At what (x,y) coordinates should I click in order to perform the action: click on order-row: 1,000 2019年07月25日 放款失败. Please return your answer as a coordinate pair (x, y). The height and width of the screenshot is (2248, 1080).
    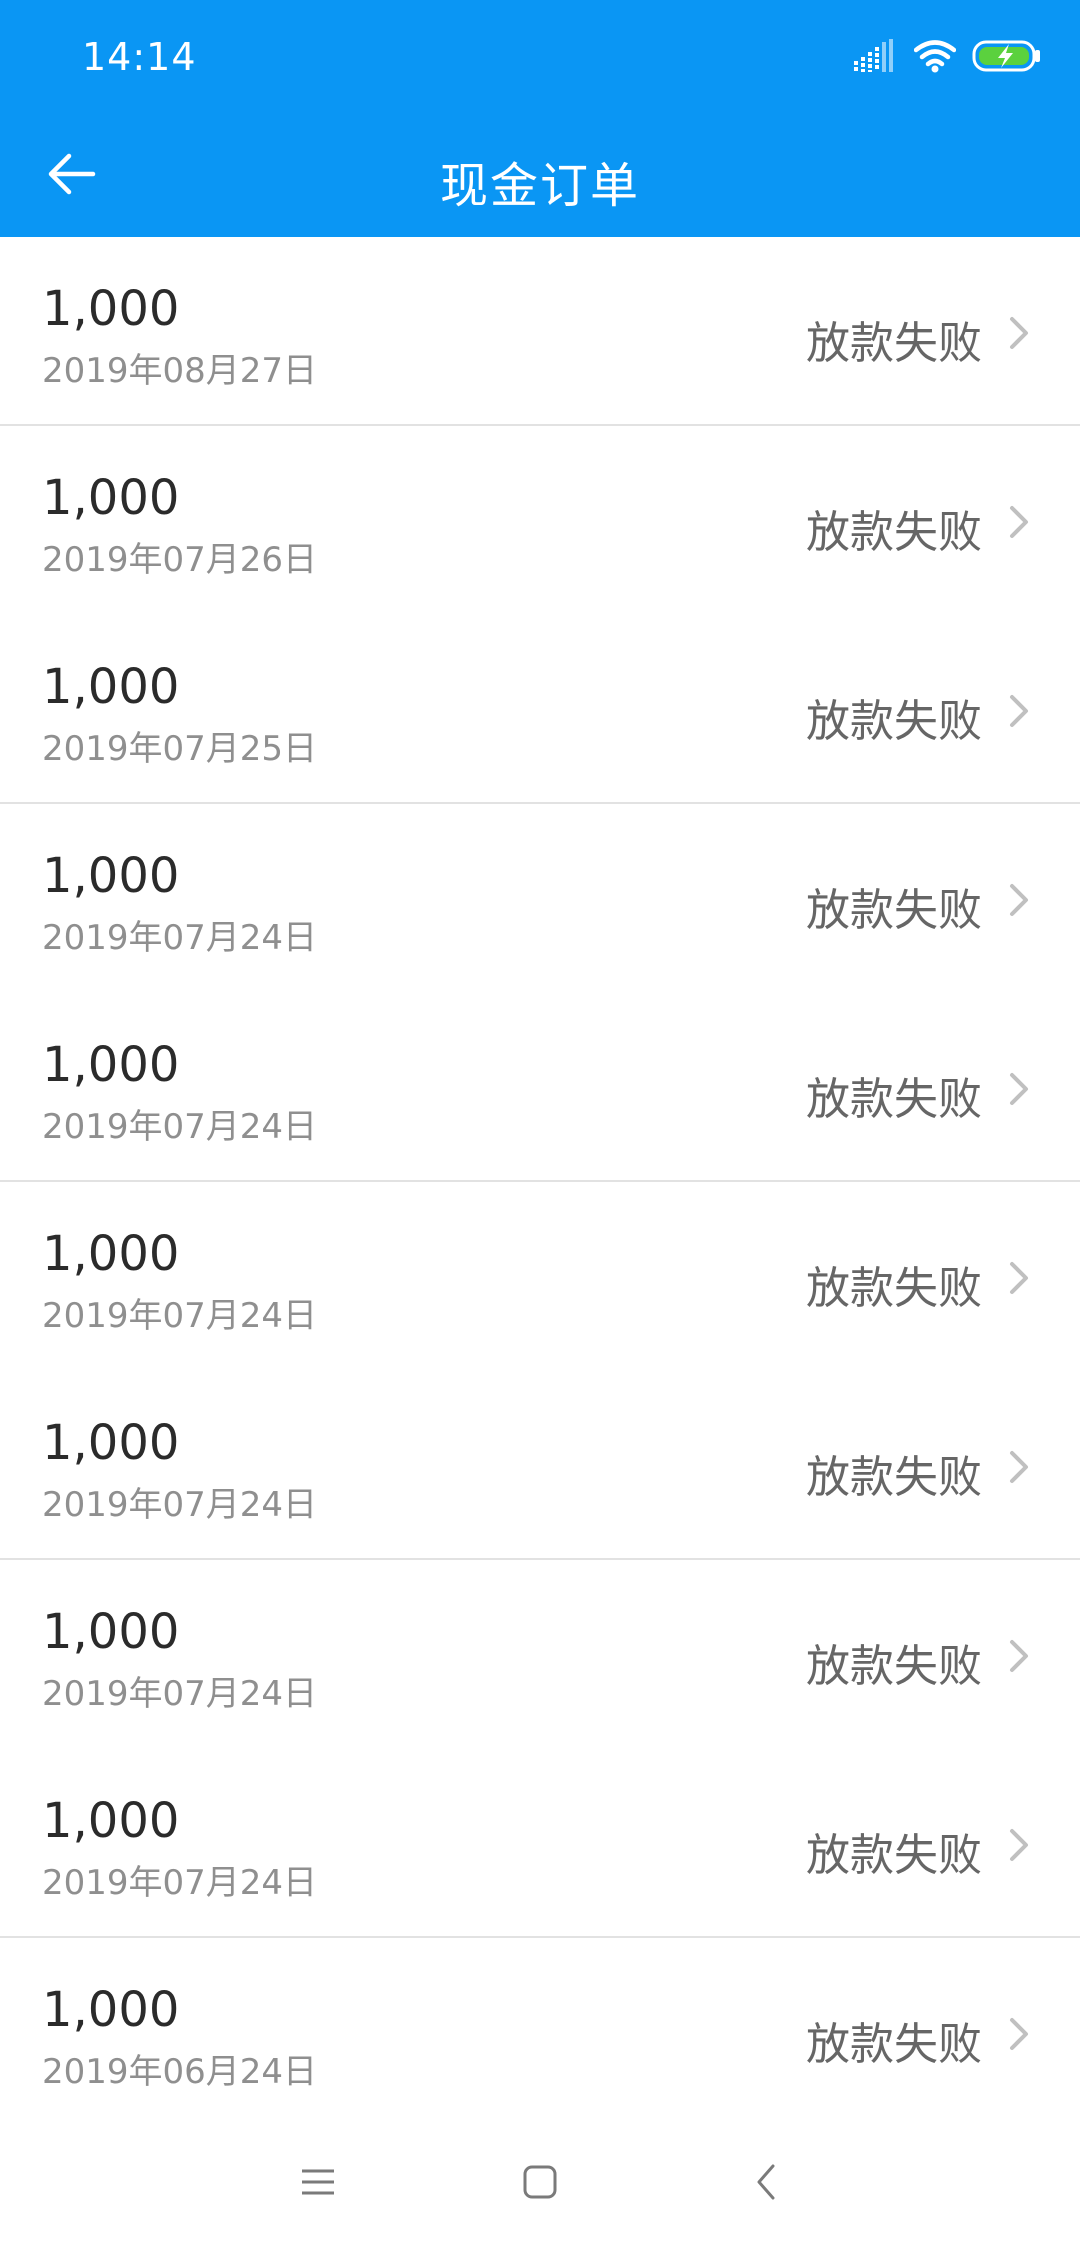
    Looking at the image, I should click on (540, 709).